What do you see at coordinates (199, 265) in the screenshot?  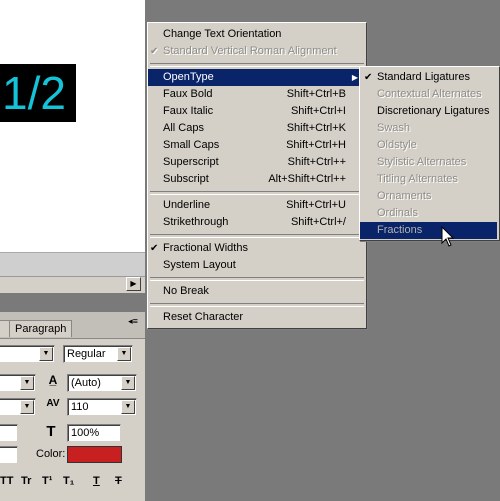 I see `menu-item-label: System Layout` at bounding box center [199, 265].